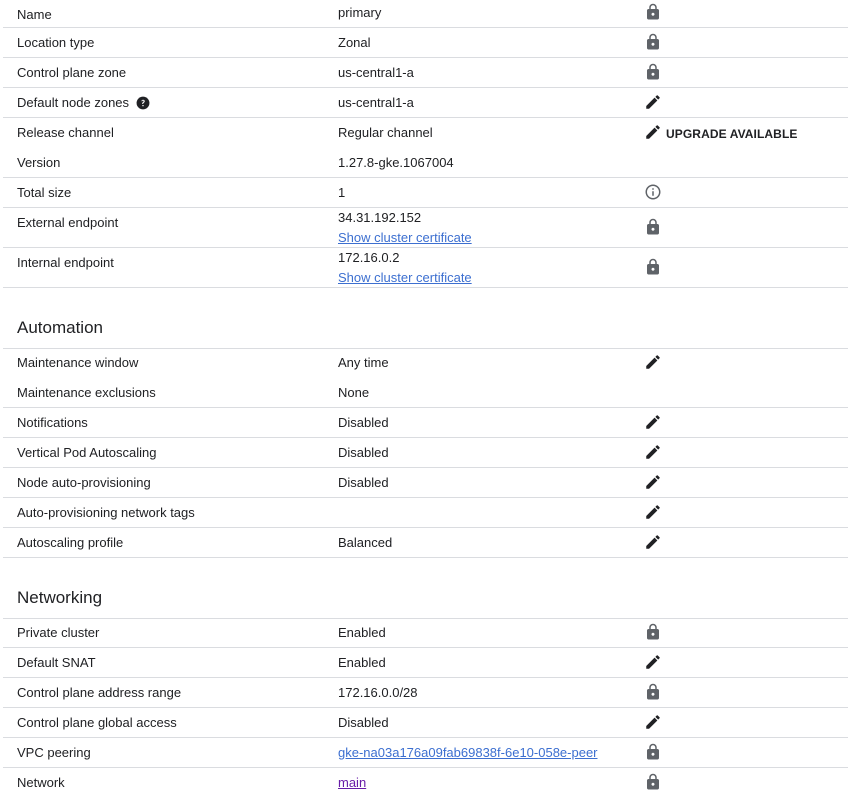 The height and width of the screenshot is (793, 848). Describe the element at coordinates (354, 42) in the screenshot. I see `row-value: Zonal` at that location.